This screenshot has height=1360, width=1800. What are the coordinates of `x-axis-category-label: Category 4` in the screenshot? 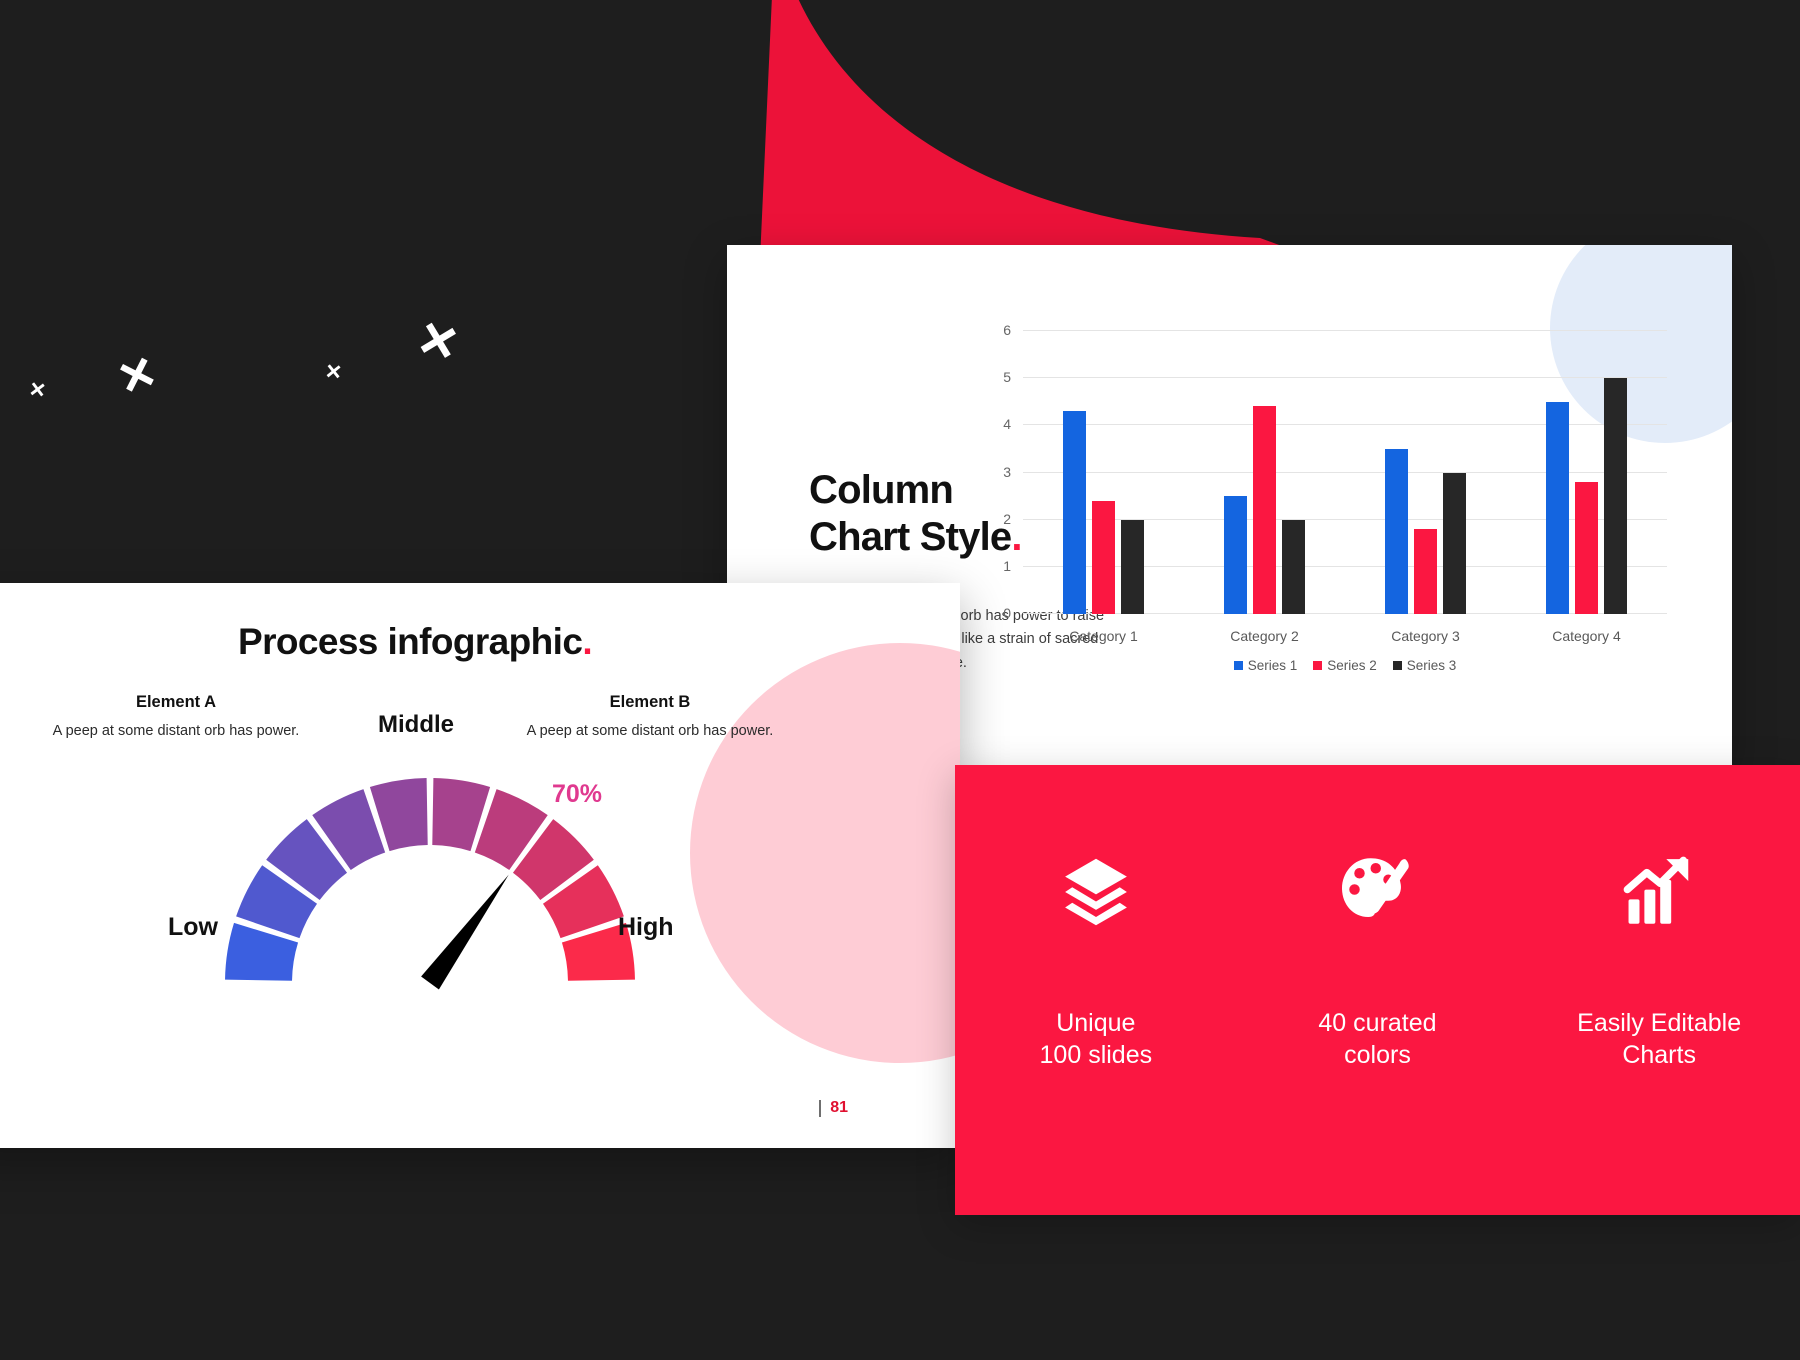 It's located at (1586, 636).